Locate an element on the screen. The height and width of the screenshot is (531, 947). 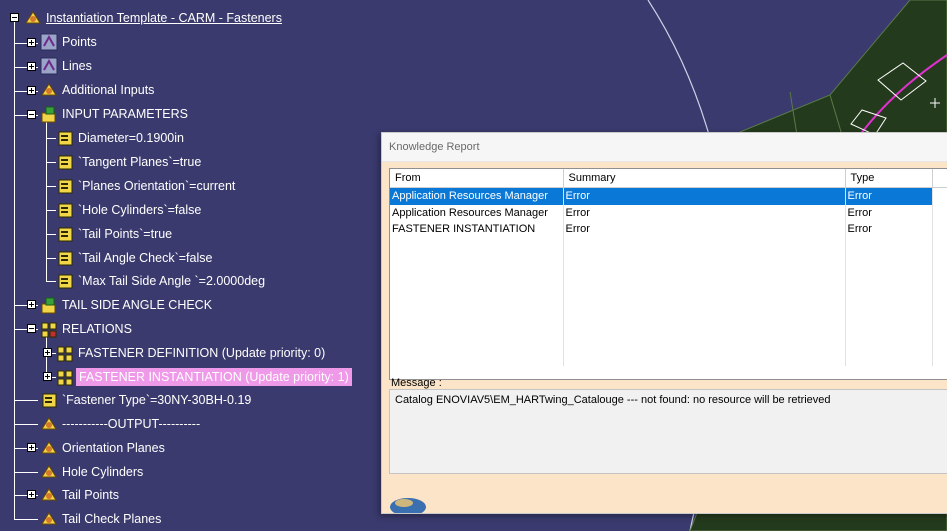
expand-toggle-lines is located at coordinates (31, 66).